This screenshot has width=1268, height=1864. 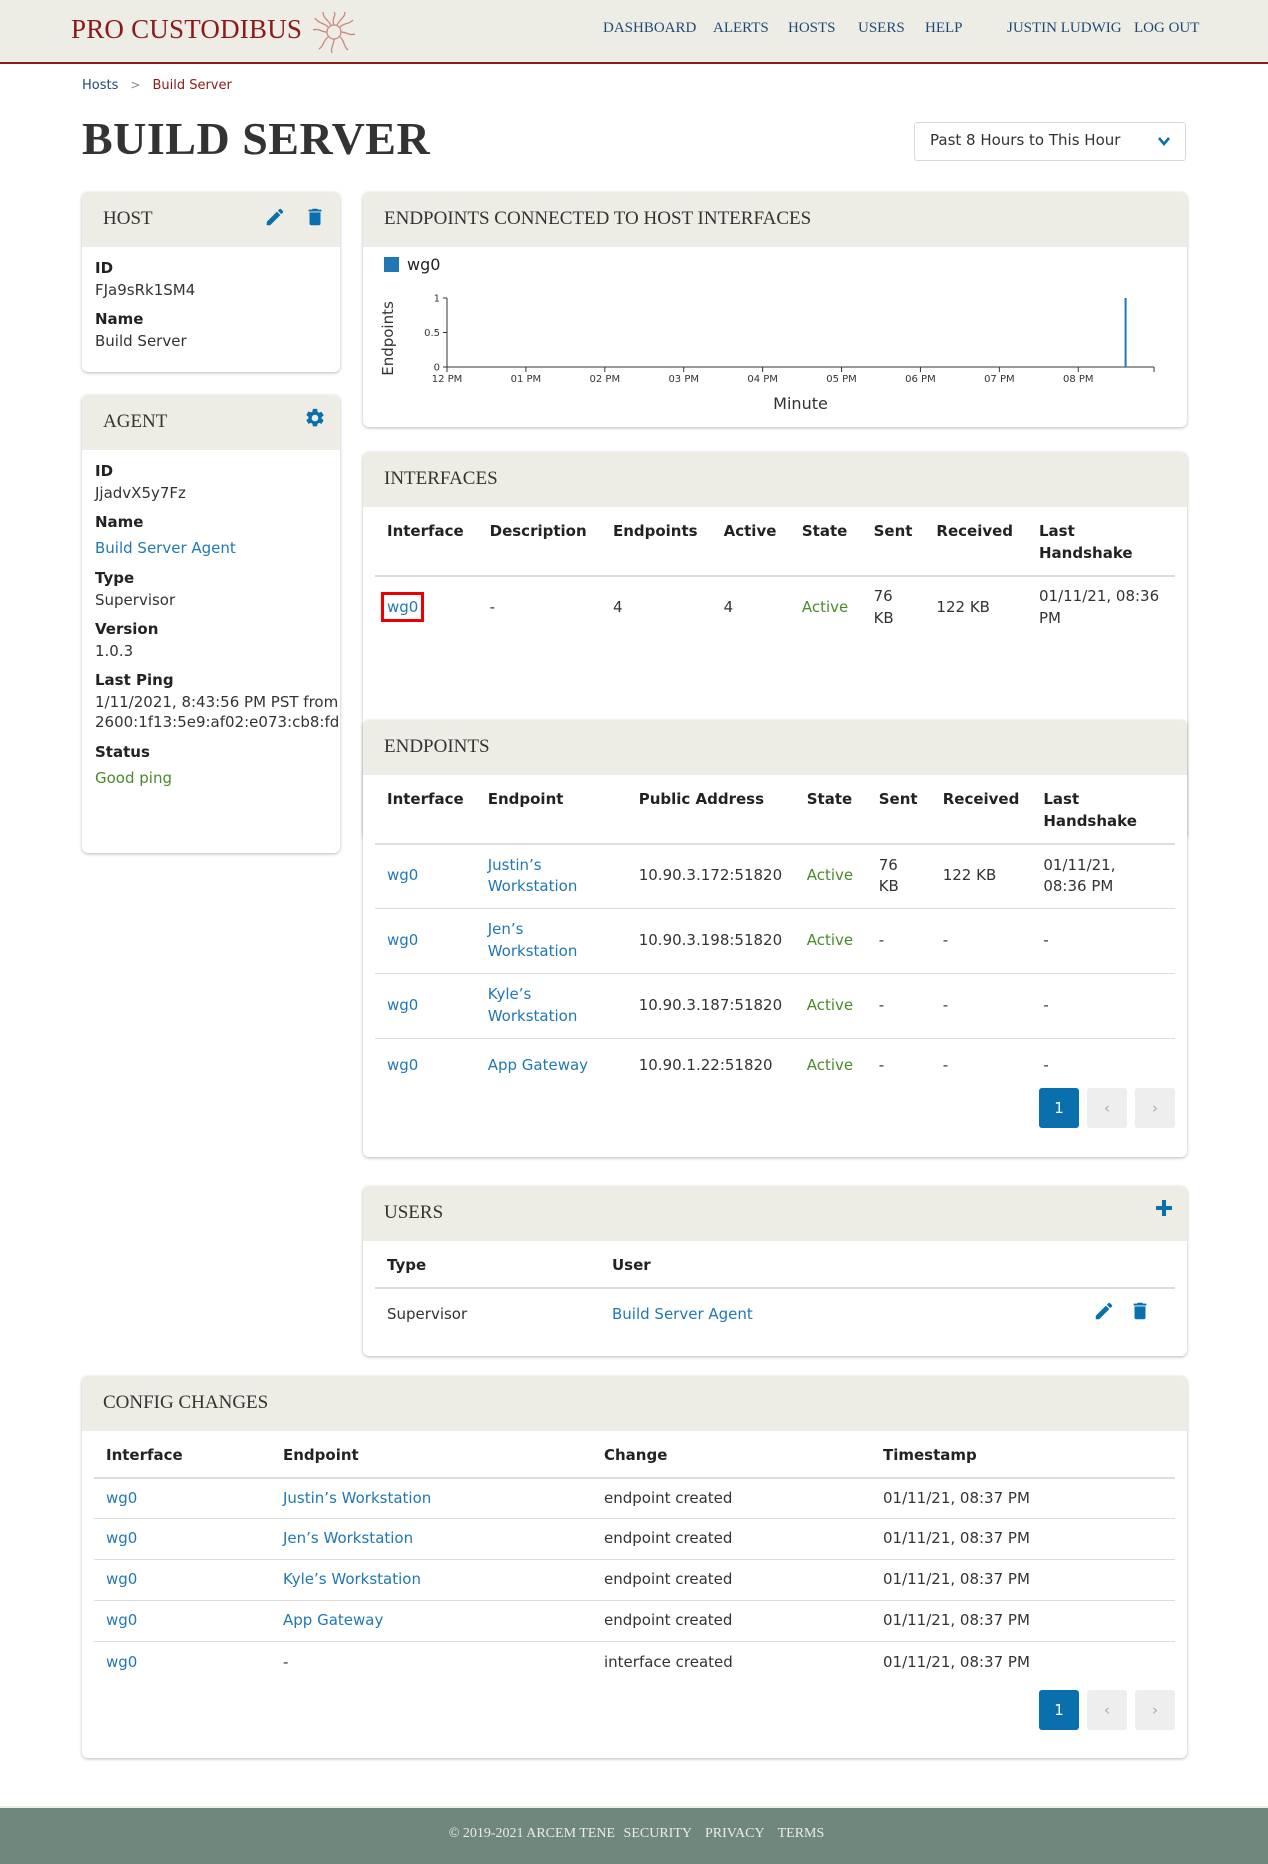 What do you see at coordinates (538, 1065) in the screenshot?
I see `endpoint-name-link: App Gateway` at bounding box center [538, 1065].